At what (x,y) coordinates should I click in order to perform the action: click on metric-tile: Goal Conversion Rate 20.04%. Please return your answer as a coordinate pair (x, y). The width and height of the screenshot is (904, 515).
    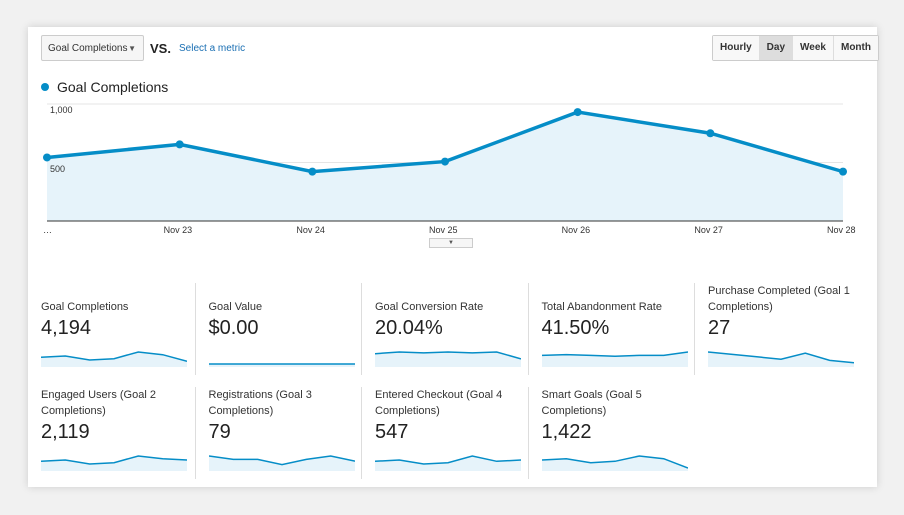
    Looking at the image, I should click on (444, 329).